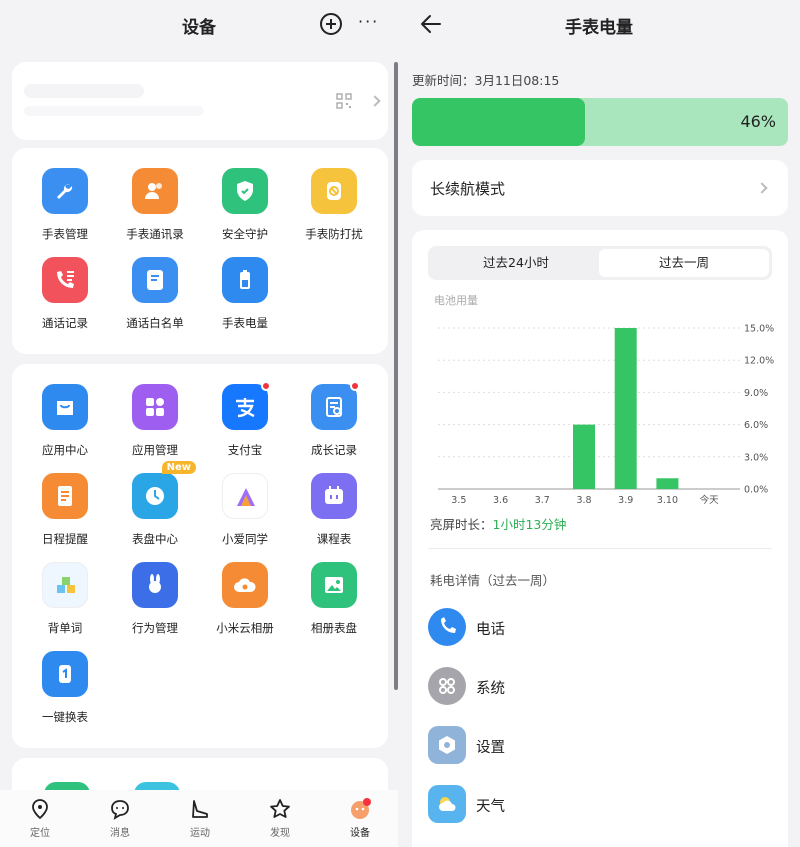 This screenshot has height=847, width=800. Describe the element at coordinates (178, 467) in the screenshot. I see `new-badge: New` at that location.